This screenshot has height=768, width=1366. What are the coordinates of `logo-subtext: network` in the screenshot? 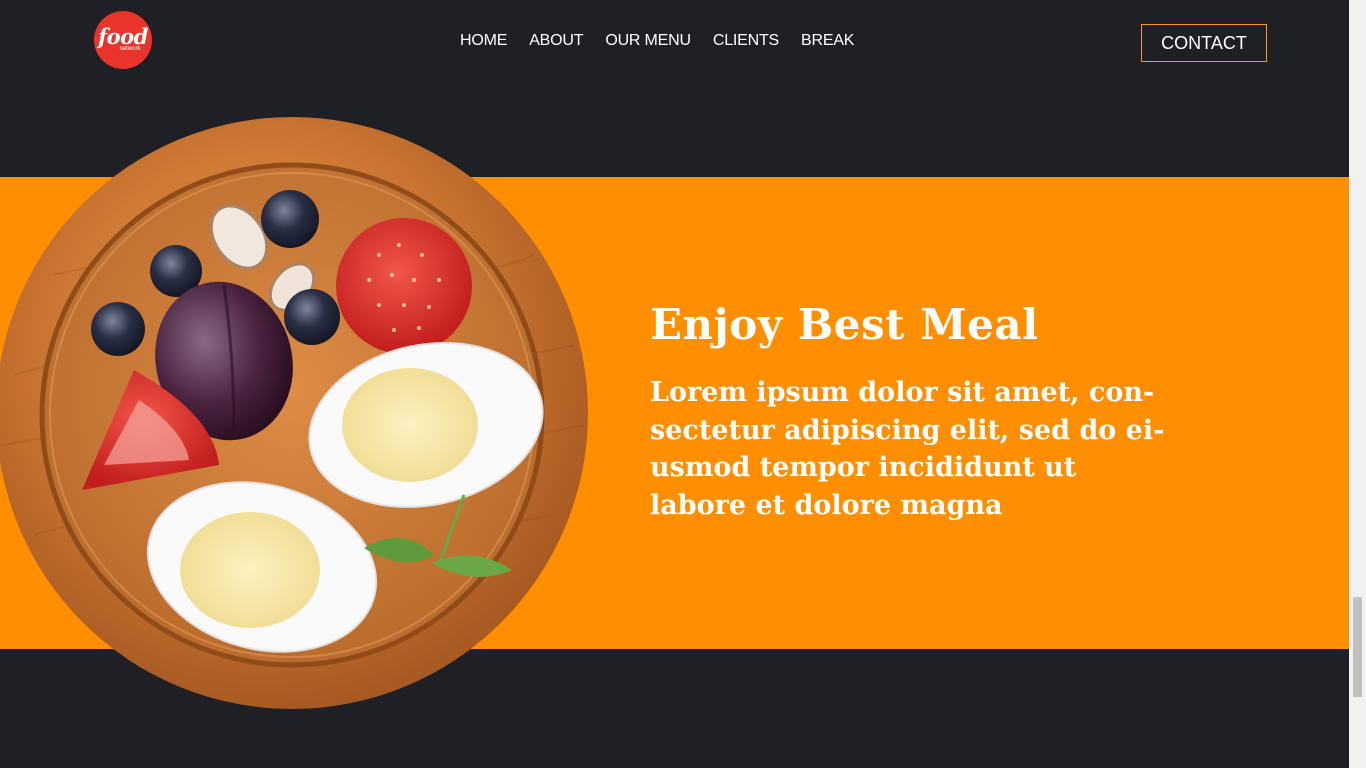 It's located at (130, 48).